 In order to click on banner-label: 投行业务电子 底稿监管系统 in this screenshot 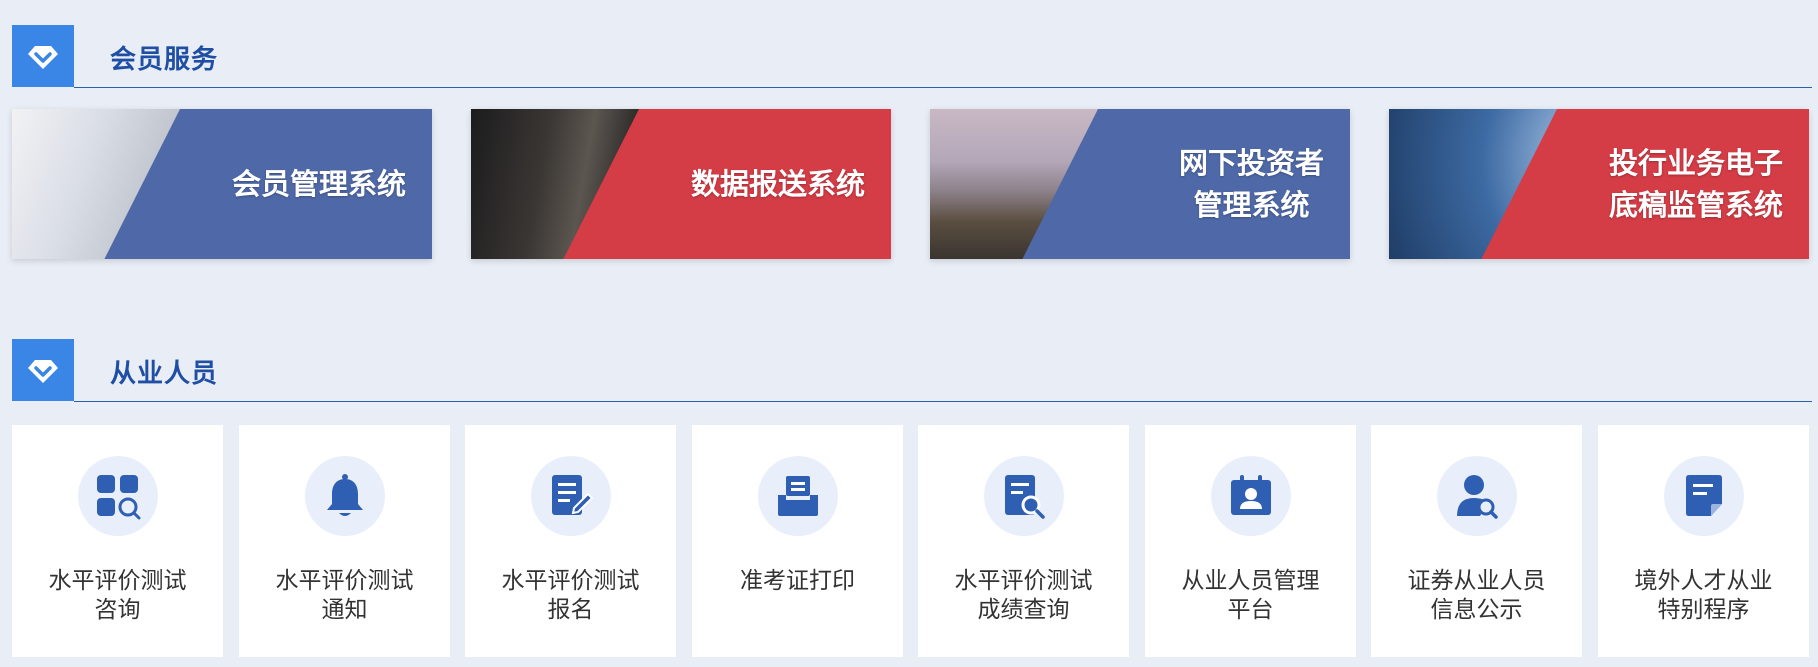, I will do `click(1695, 184)`.